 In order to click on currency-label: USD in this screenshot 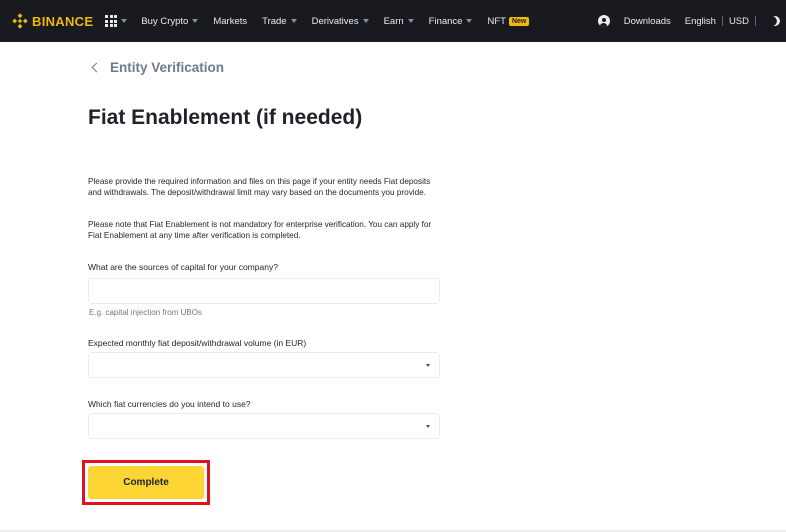, I will do `click(738, 21)`.